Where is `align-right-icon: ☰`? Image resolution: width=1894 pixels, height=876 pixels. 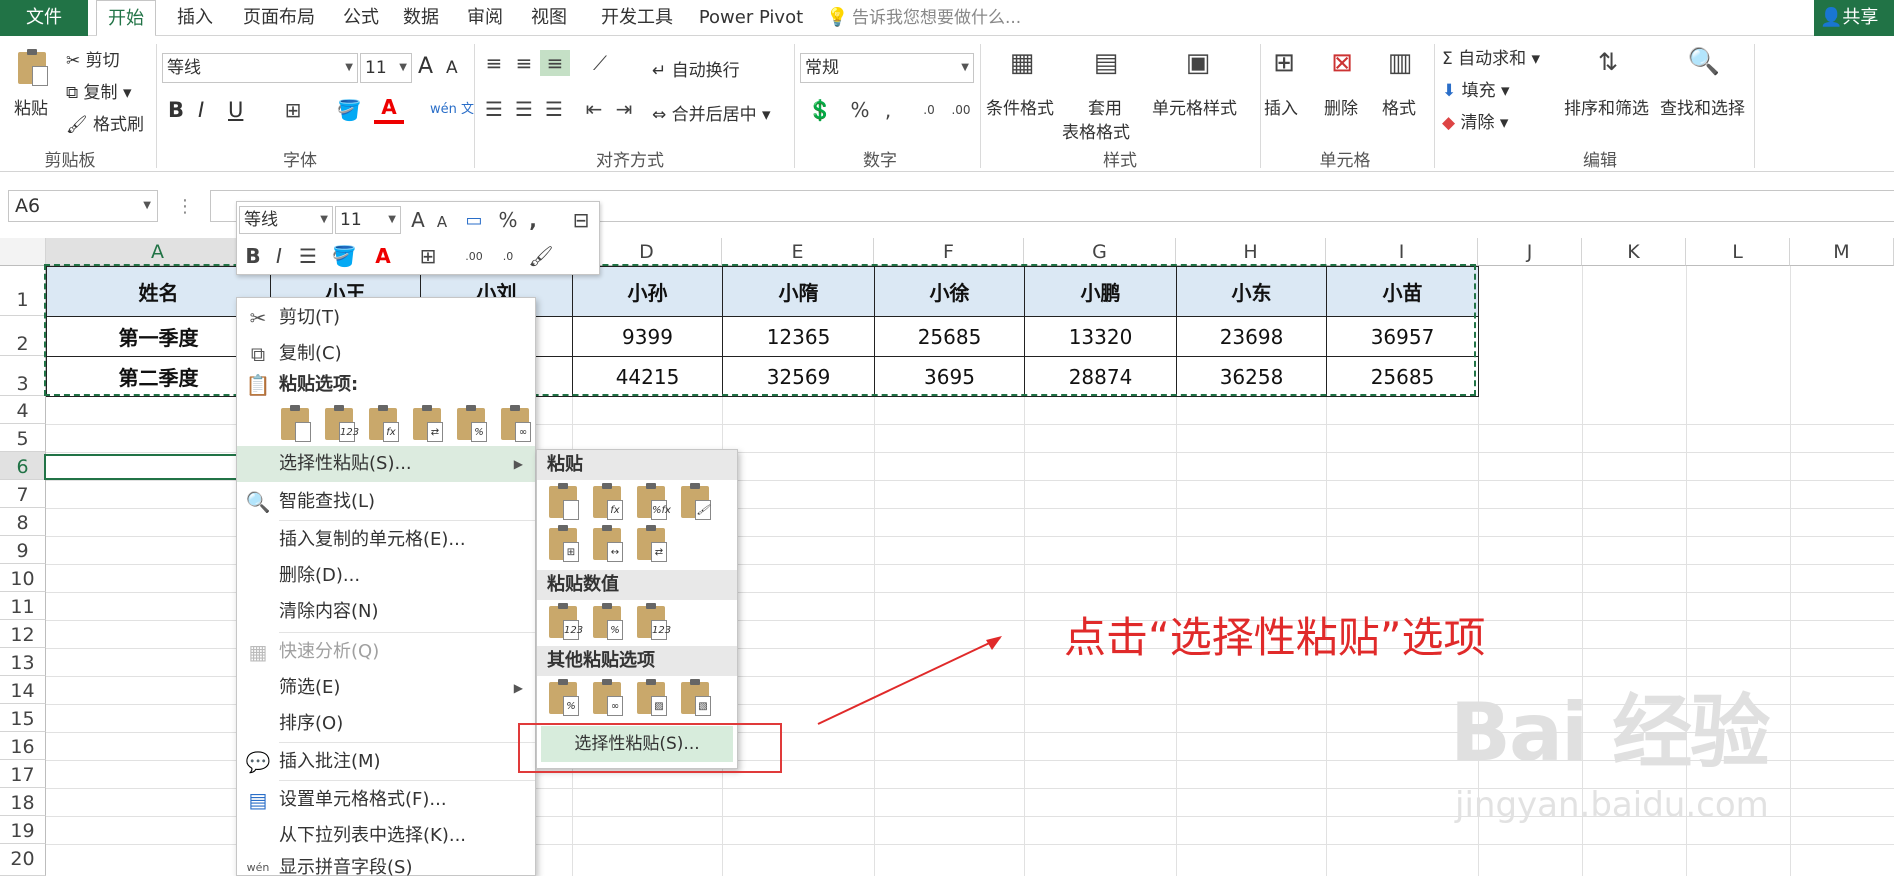 align-right-icon: ☰ is located at coordinates (554, 109).